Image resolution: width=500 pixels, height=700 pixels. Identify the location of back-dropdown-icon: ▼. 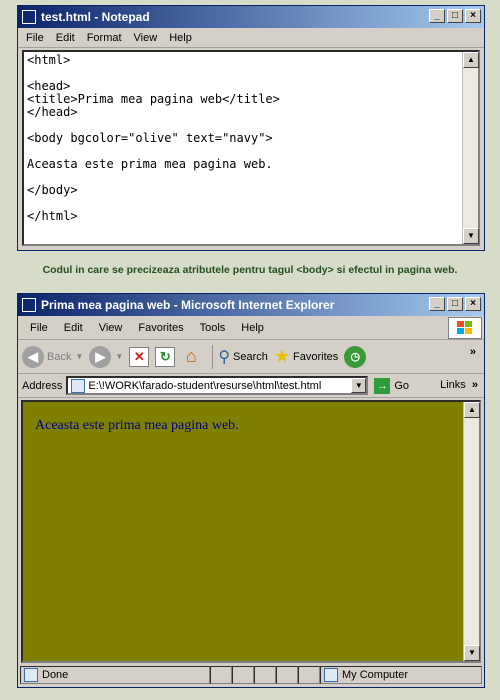
(79, 356).